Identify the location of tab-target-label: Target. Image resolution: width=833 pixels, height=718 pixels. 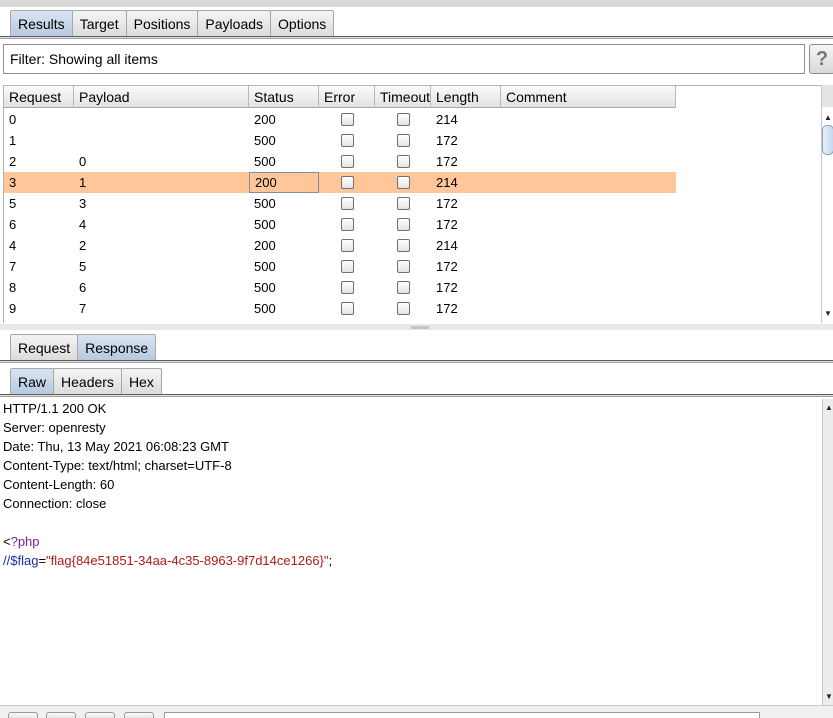
(99, 23).